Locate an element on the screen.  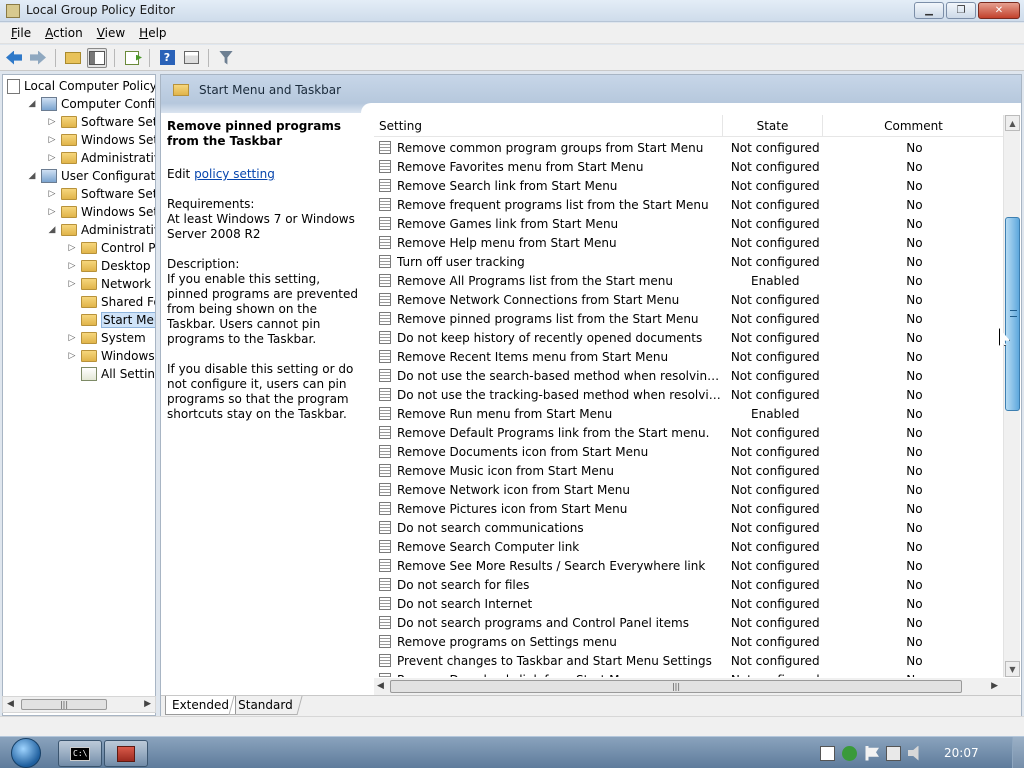
forward-button is located at coordinates (38, 58).